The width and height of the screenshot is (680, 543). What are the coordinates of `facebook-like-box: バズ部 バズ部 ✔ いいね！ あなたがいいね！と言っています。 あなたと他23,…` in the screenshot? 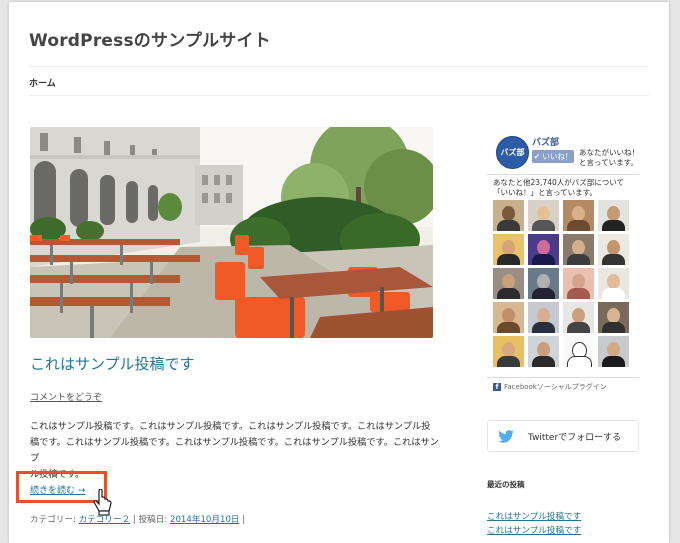 It's located at (563, 260).